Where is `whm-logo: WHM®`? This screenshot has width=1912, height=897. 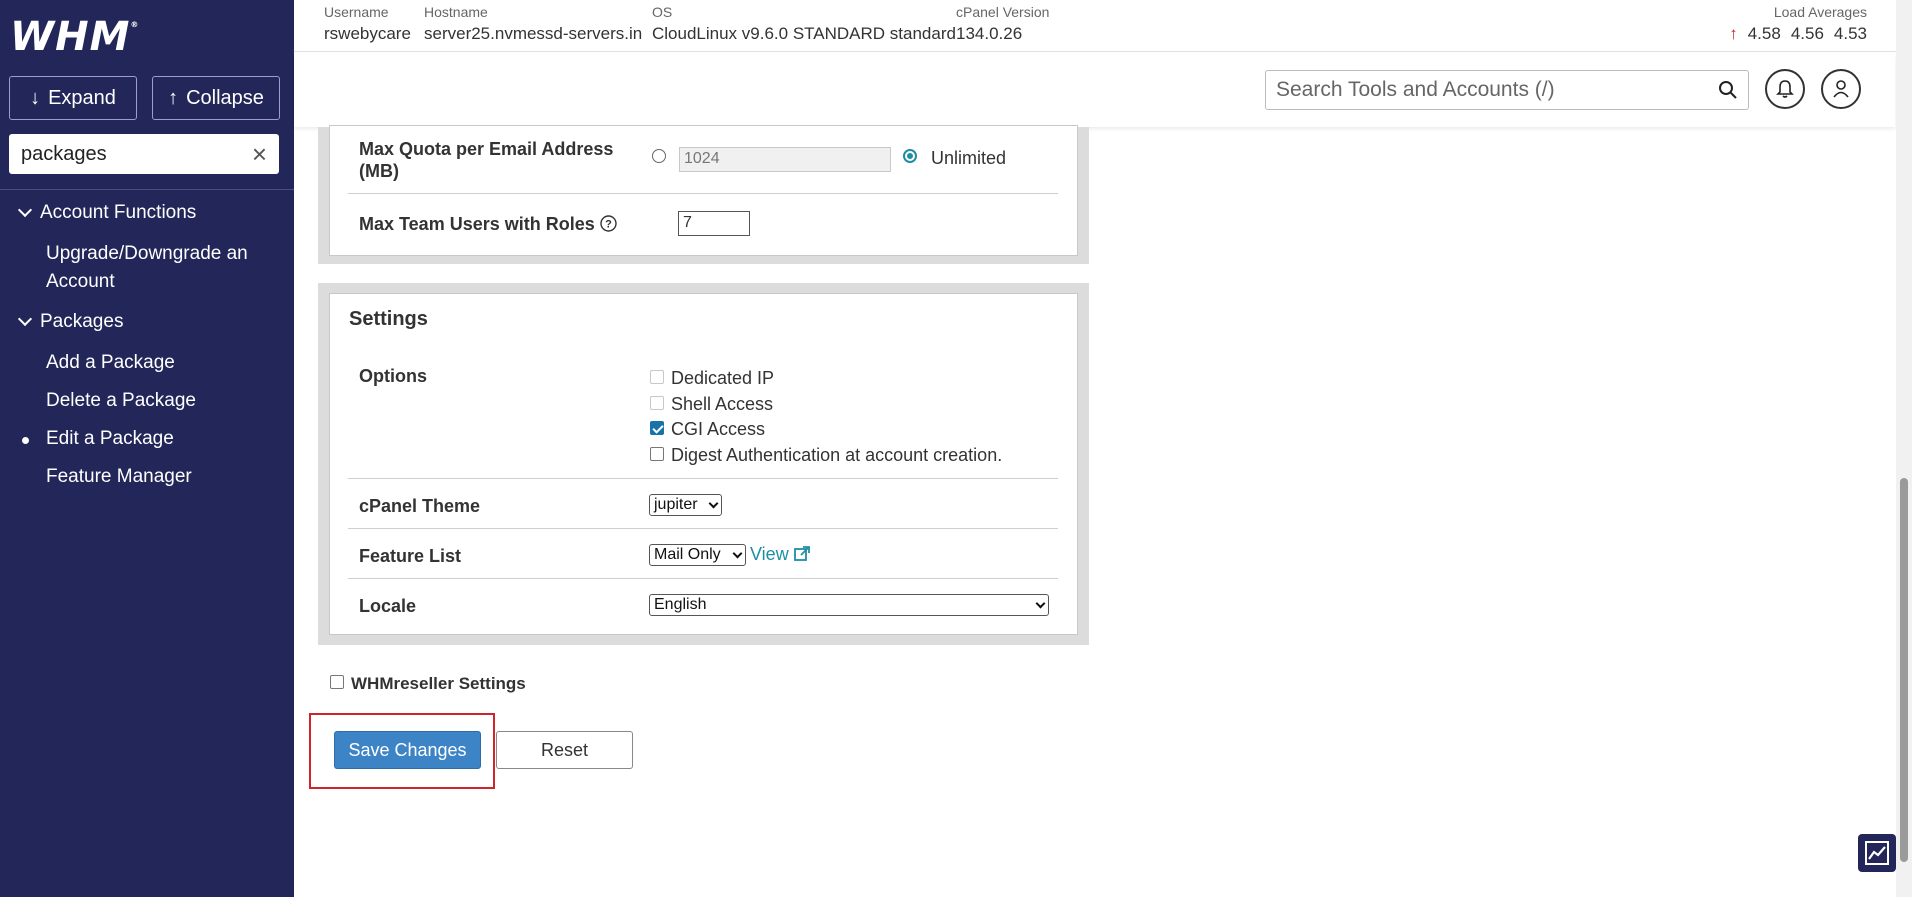 whm-logo: WHM® is located at coordinates (74, 37).